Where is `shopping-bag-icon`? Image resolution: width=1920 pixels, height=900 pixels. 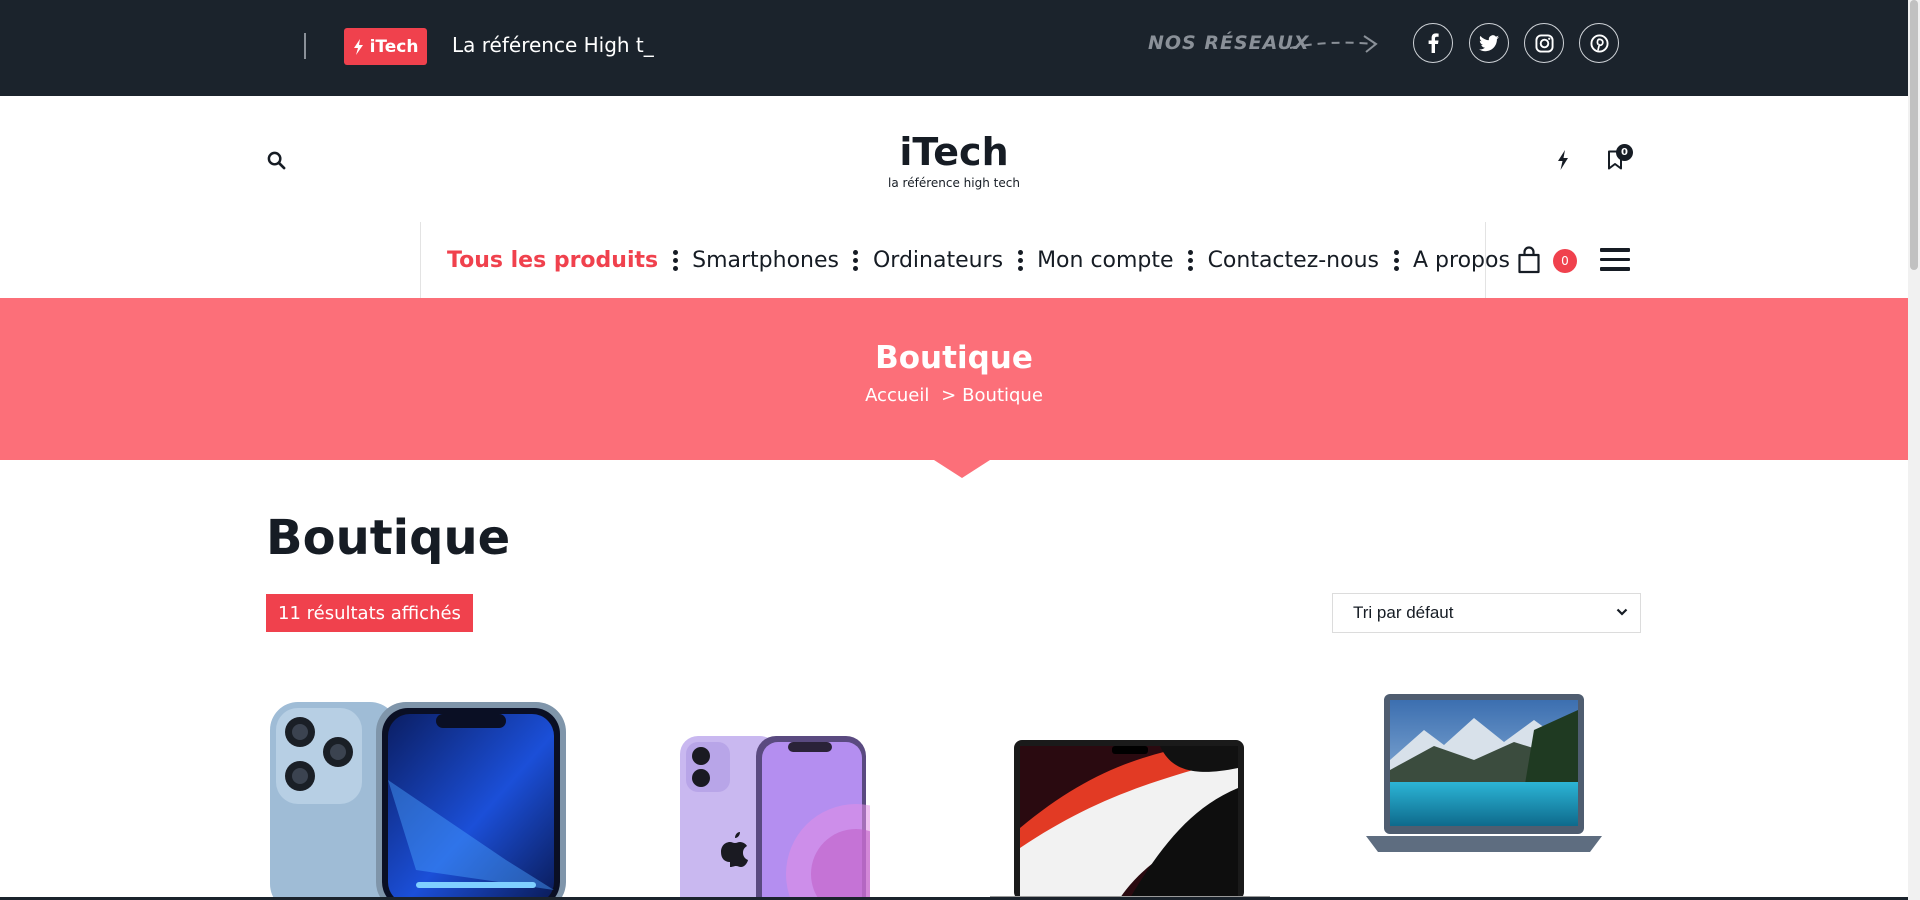 shopping-bag-icon is located at coordinates (1529, 260).